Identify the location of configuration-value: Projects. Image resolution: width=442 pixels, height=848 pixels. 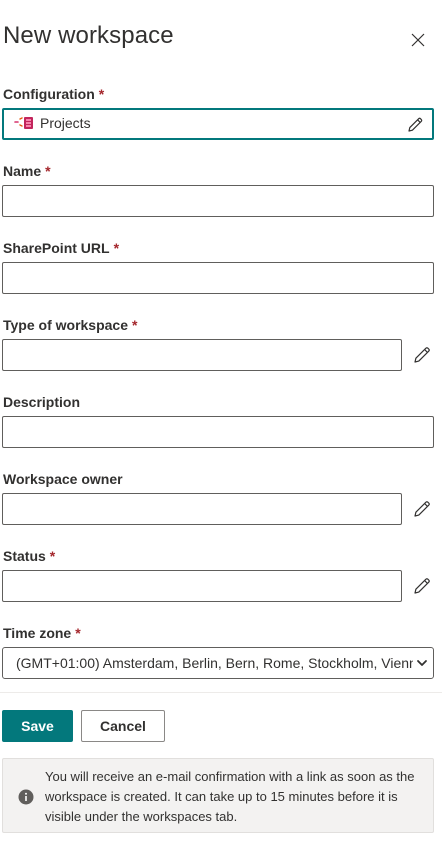
(52, 123).